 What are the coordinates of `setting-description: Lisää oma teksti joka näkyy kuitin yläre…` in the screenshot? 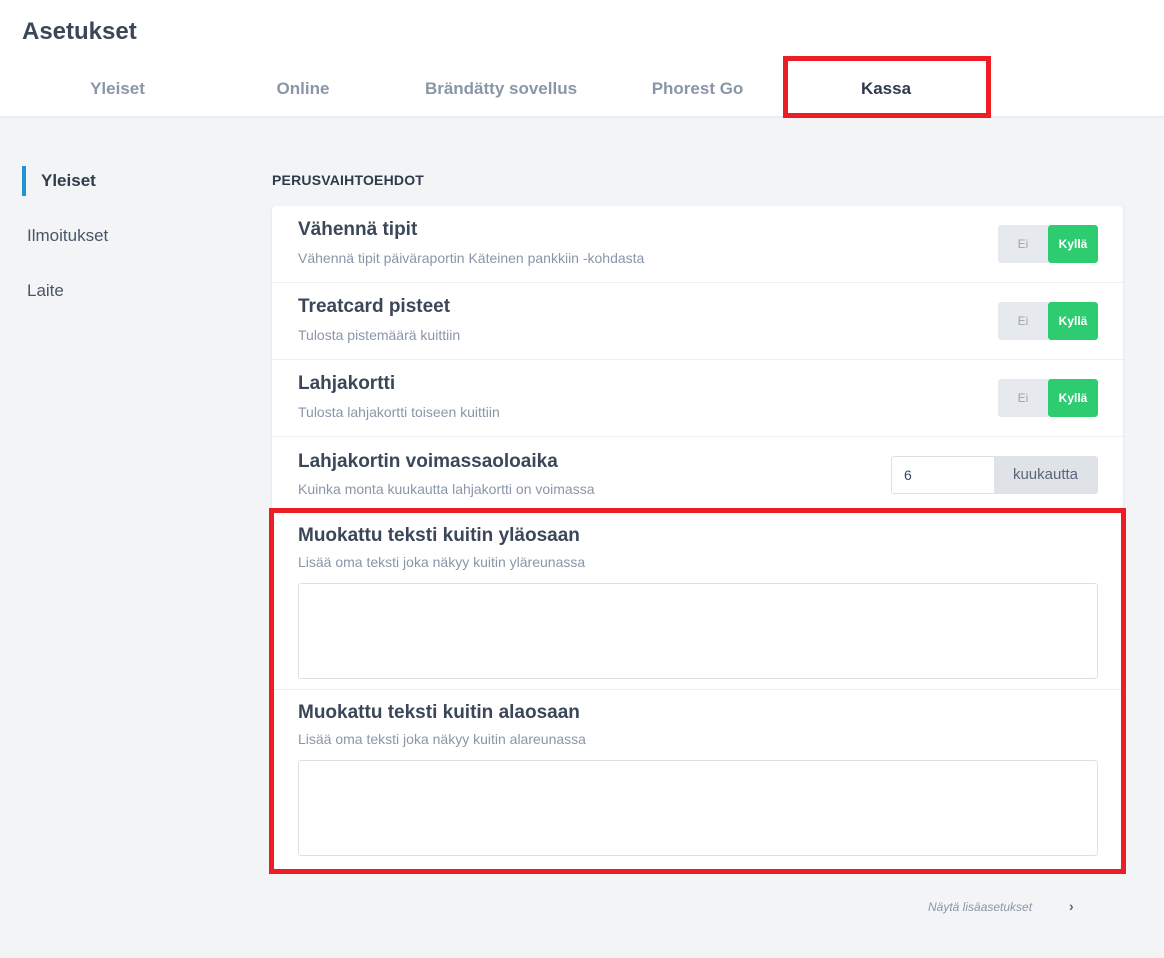 It's located at (442, 562).